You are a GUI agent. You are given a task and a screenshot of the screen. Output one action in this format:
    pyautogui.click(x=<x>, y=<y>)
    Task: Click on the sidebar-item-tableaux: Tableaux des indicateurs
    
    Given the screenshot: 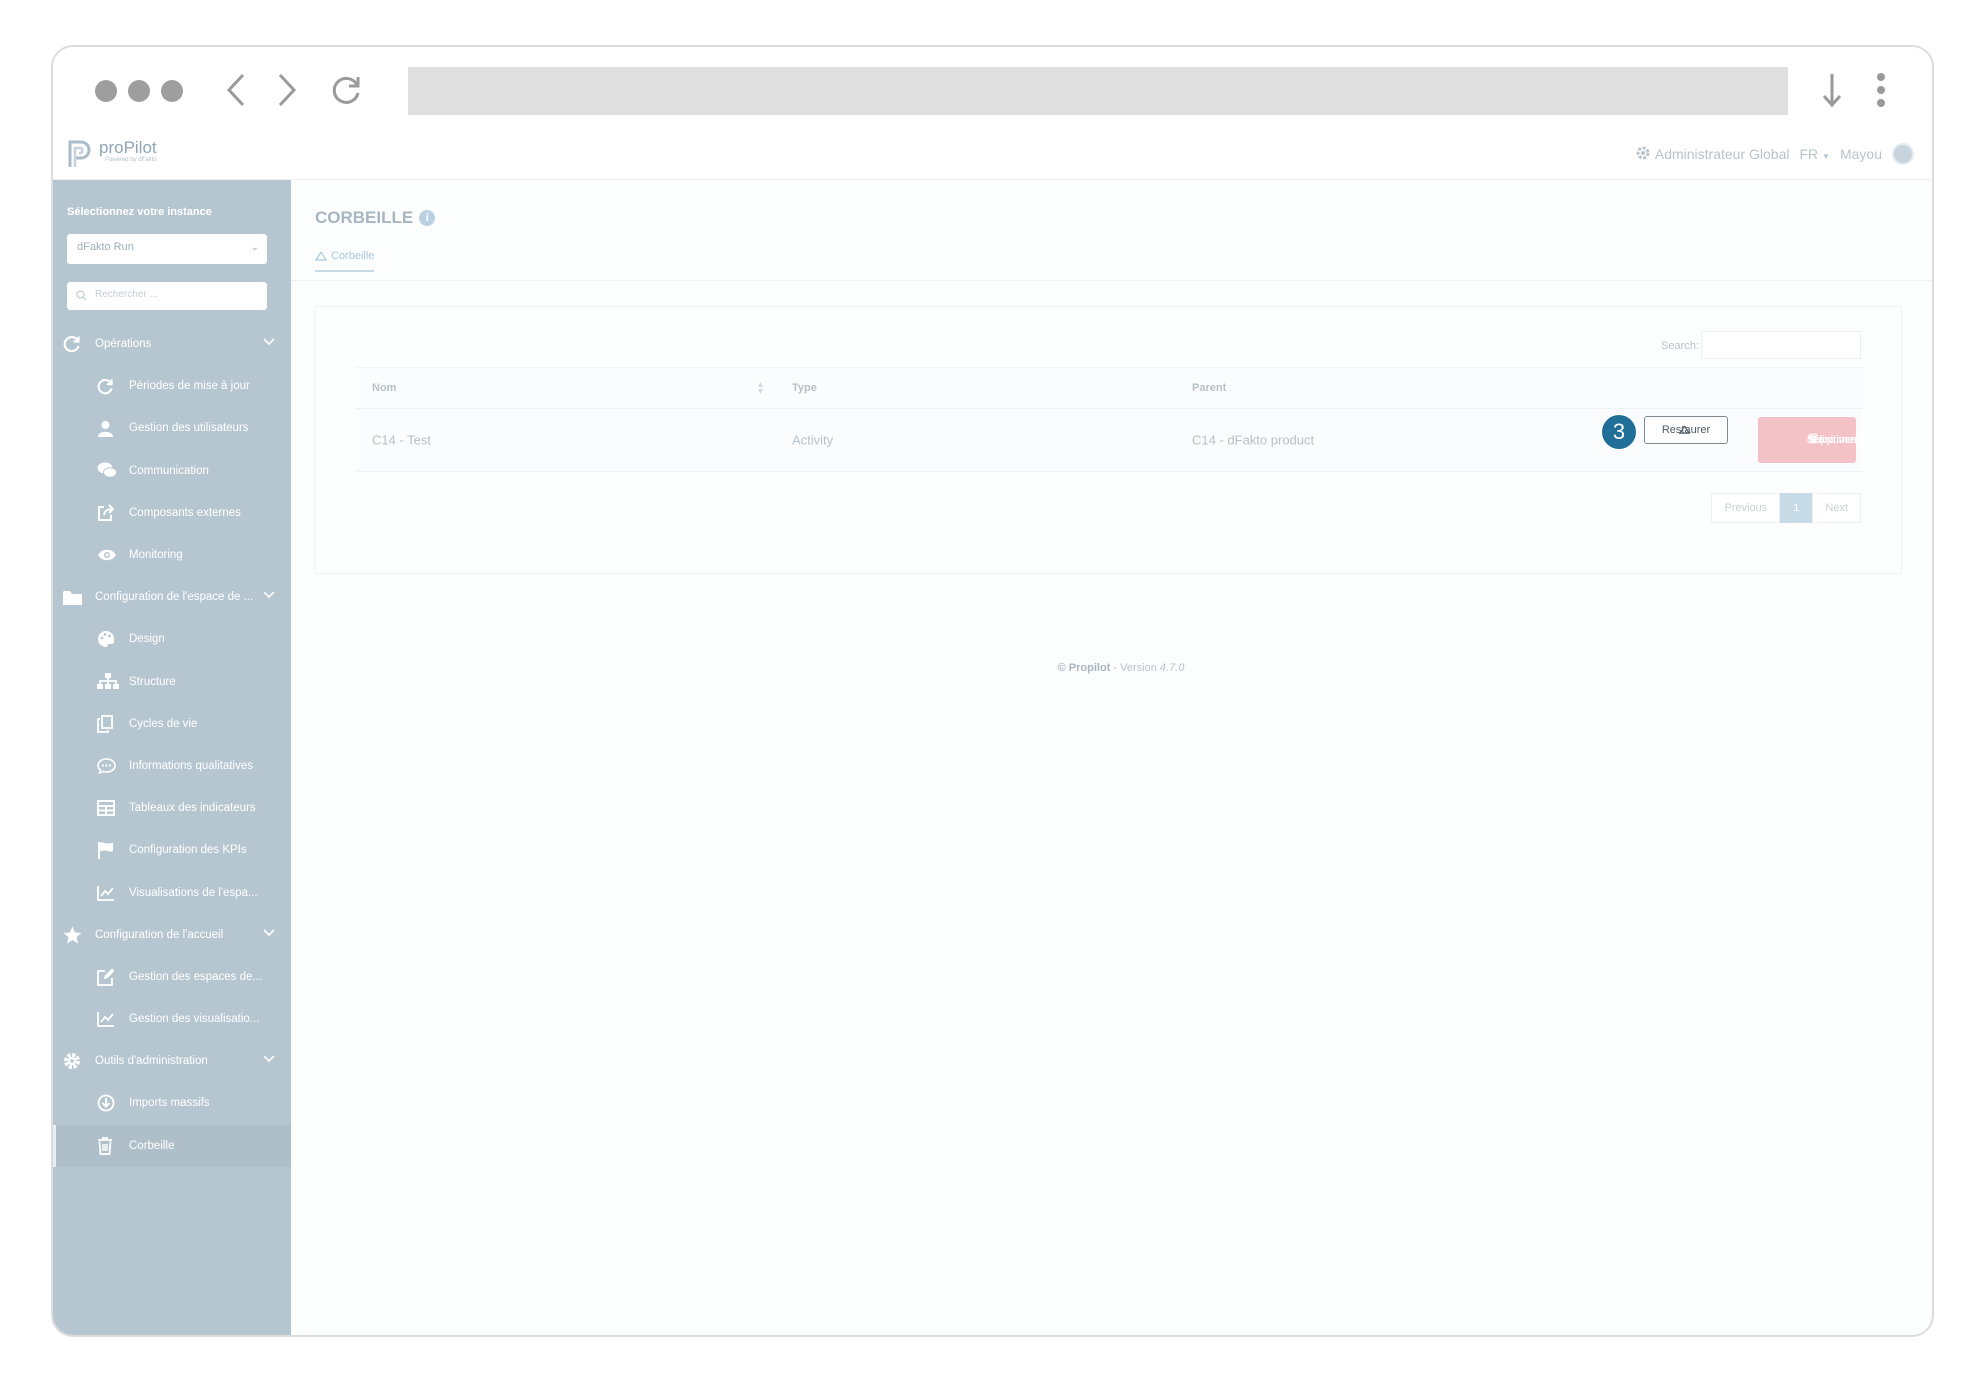 What is the action you would take?
    pyautogui.click(x=172, y=808)
    